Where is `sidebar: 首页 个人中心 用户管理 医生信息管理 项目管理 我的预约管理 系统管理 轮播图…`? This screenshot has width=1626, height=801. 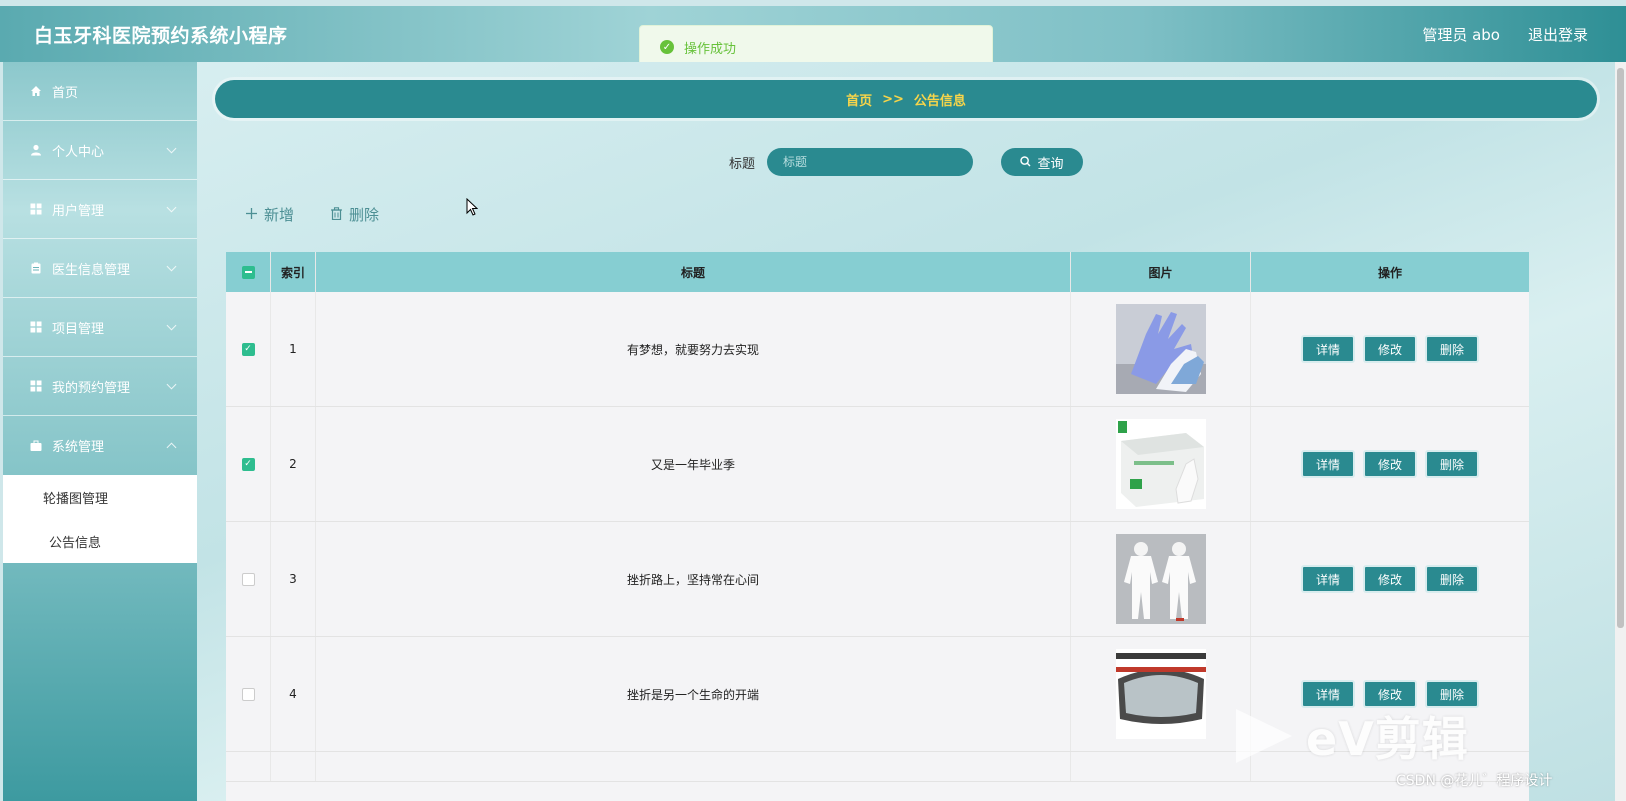
sidebar: 首页 个人中心 用户管理 医生信息管理 项目管理 我的预约管理 系统管理 轮播图… is located at coordinates (100, 431).